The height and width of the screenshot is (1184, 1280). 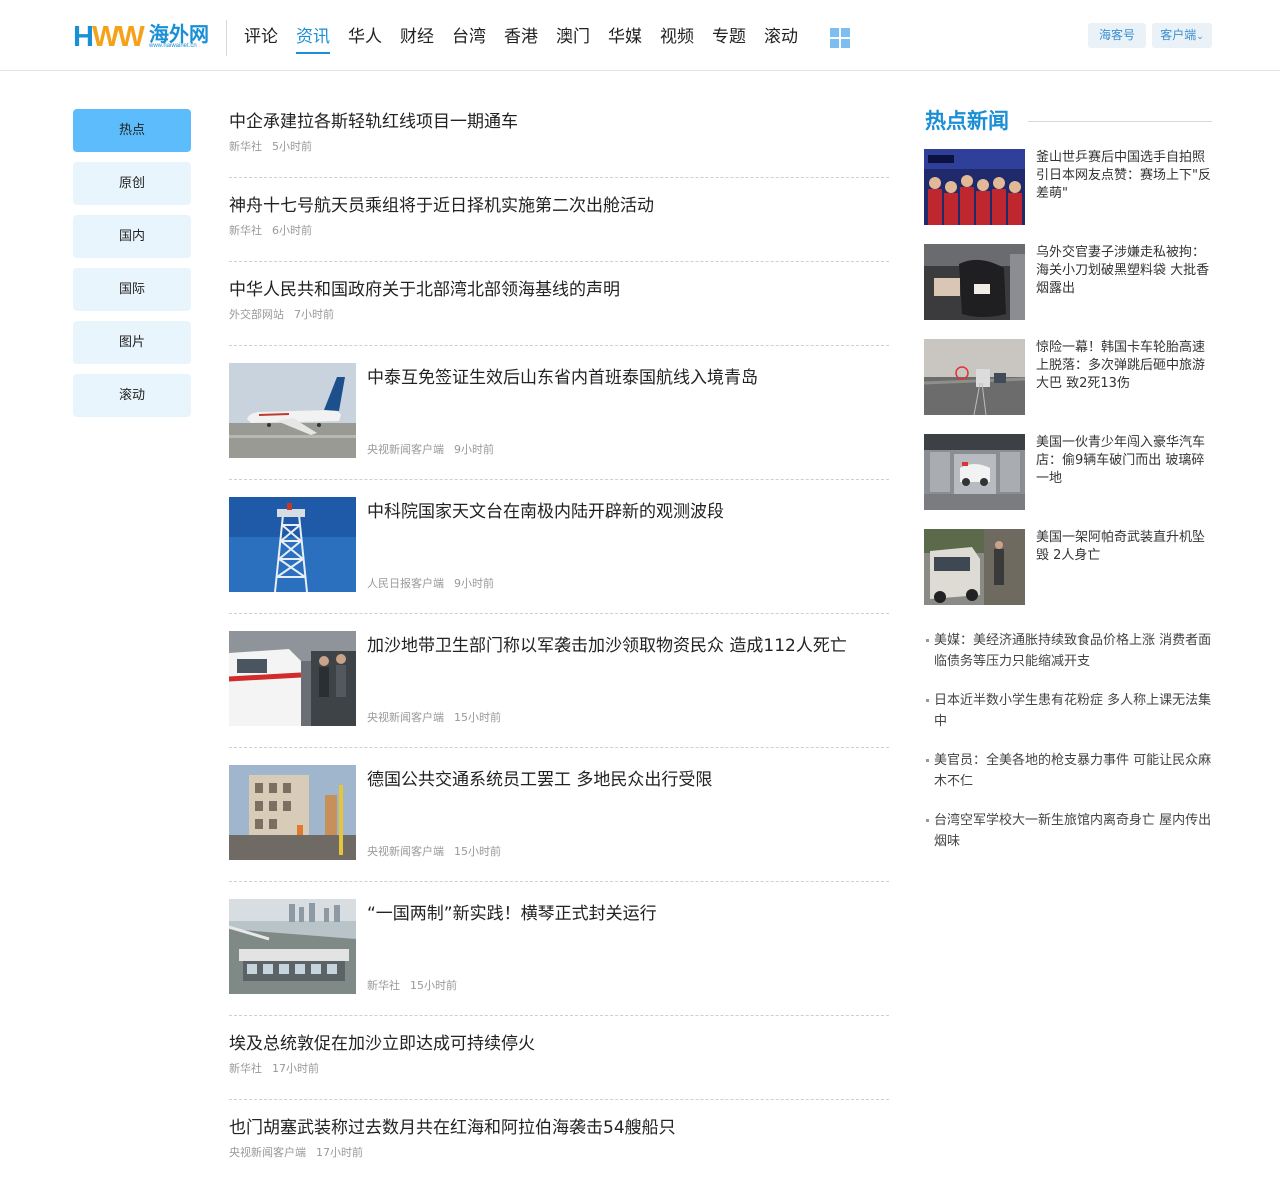 I want to click on news-item: 埃及总统敦促在加沙立即达成可持续停火 新华社 17小时前, so click(x=559, y=1058).